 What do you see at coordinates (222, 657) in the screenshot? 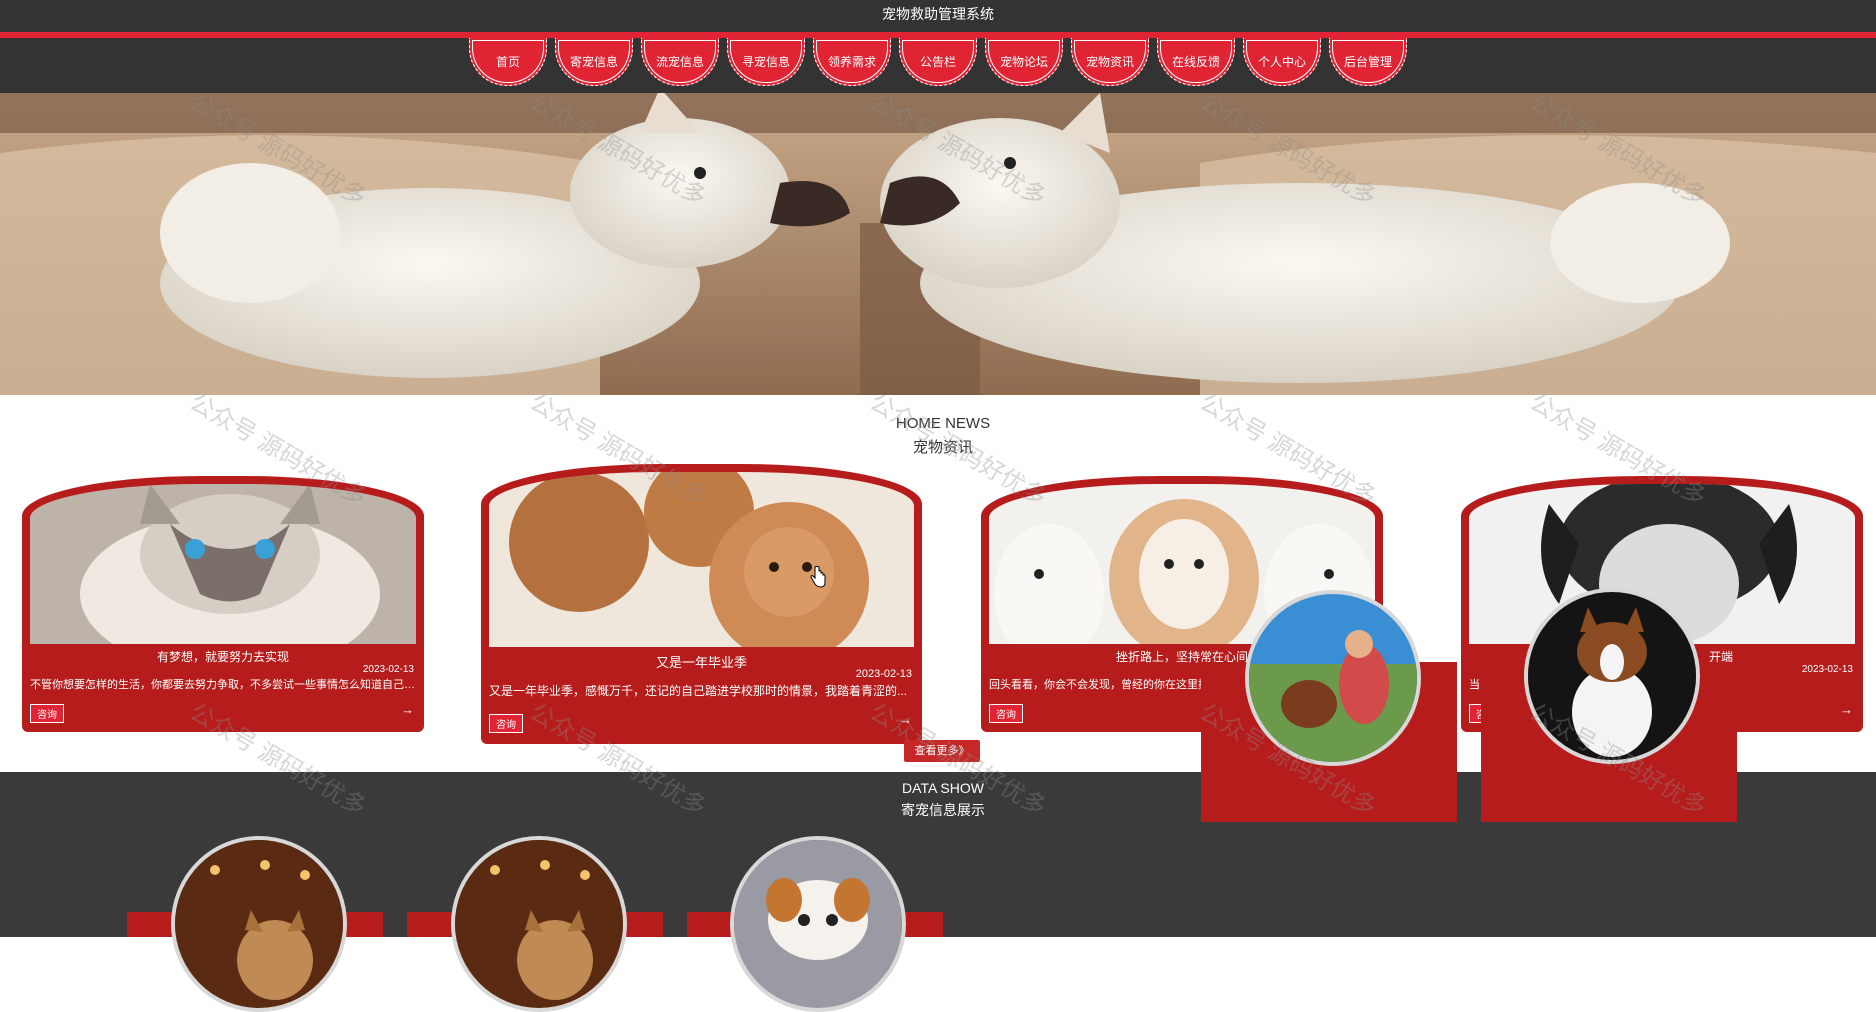
I see `news-card-title: 有梦想，就要努力去实现` at bounding box center [222, 657].